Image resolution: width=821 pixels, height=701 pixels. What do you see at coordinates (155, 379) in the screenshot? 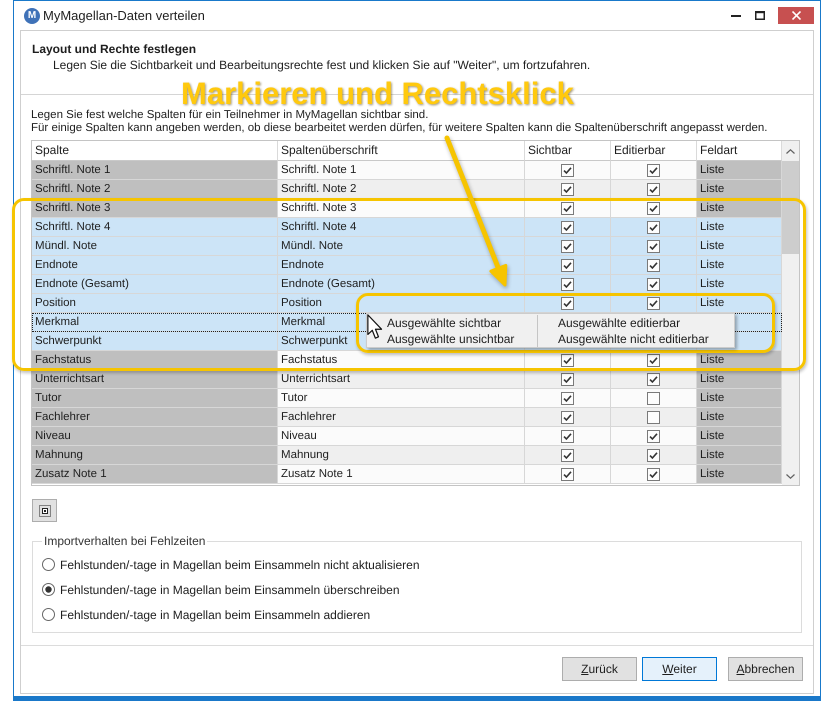
I see `table-cell: Unterrichtsart` at bounding box center [155, 379].